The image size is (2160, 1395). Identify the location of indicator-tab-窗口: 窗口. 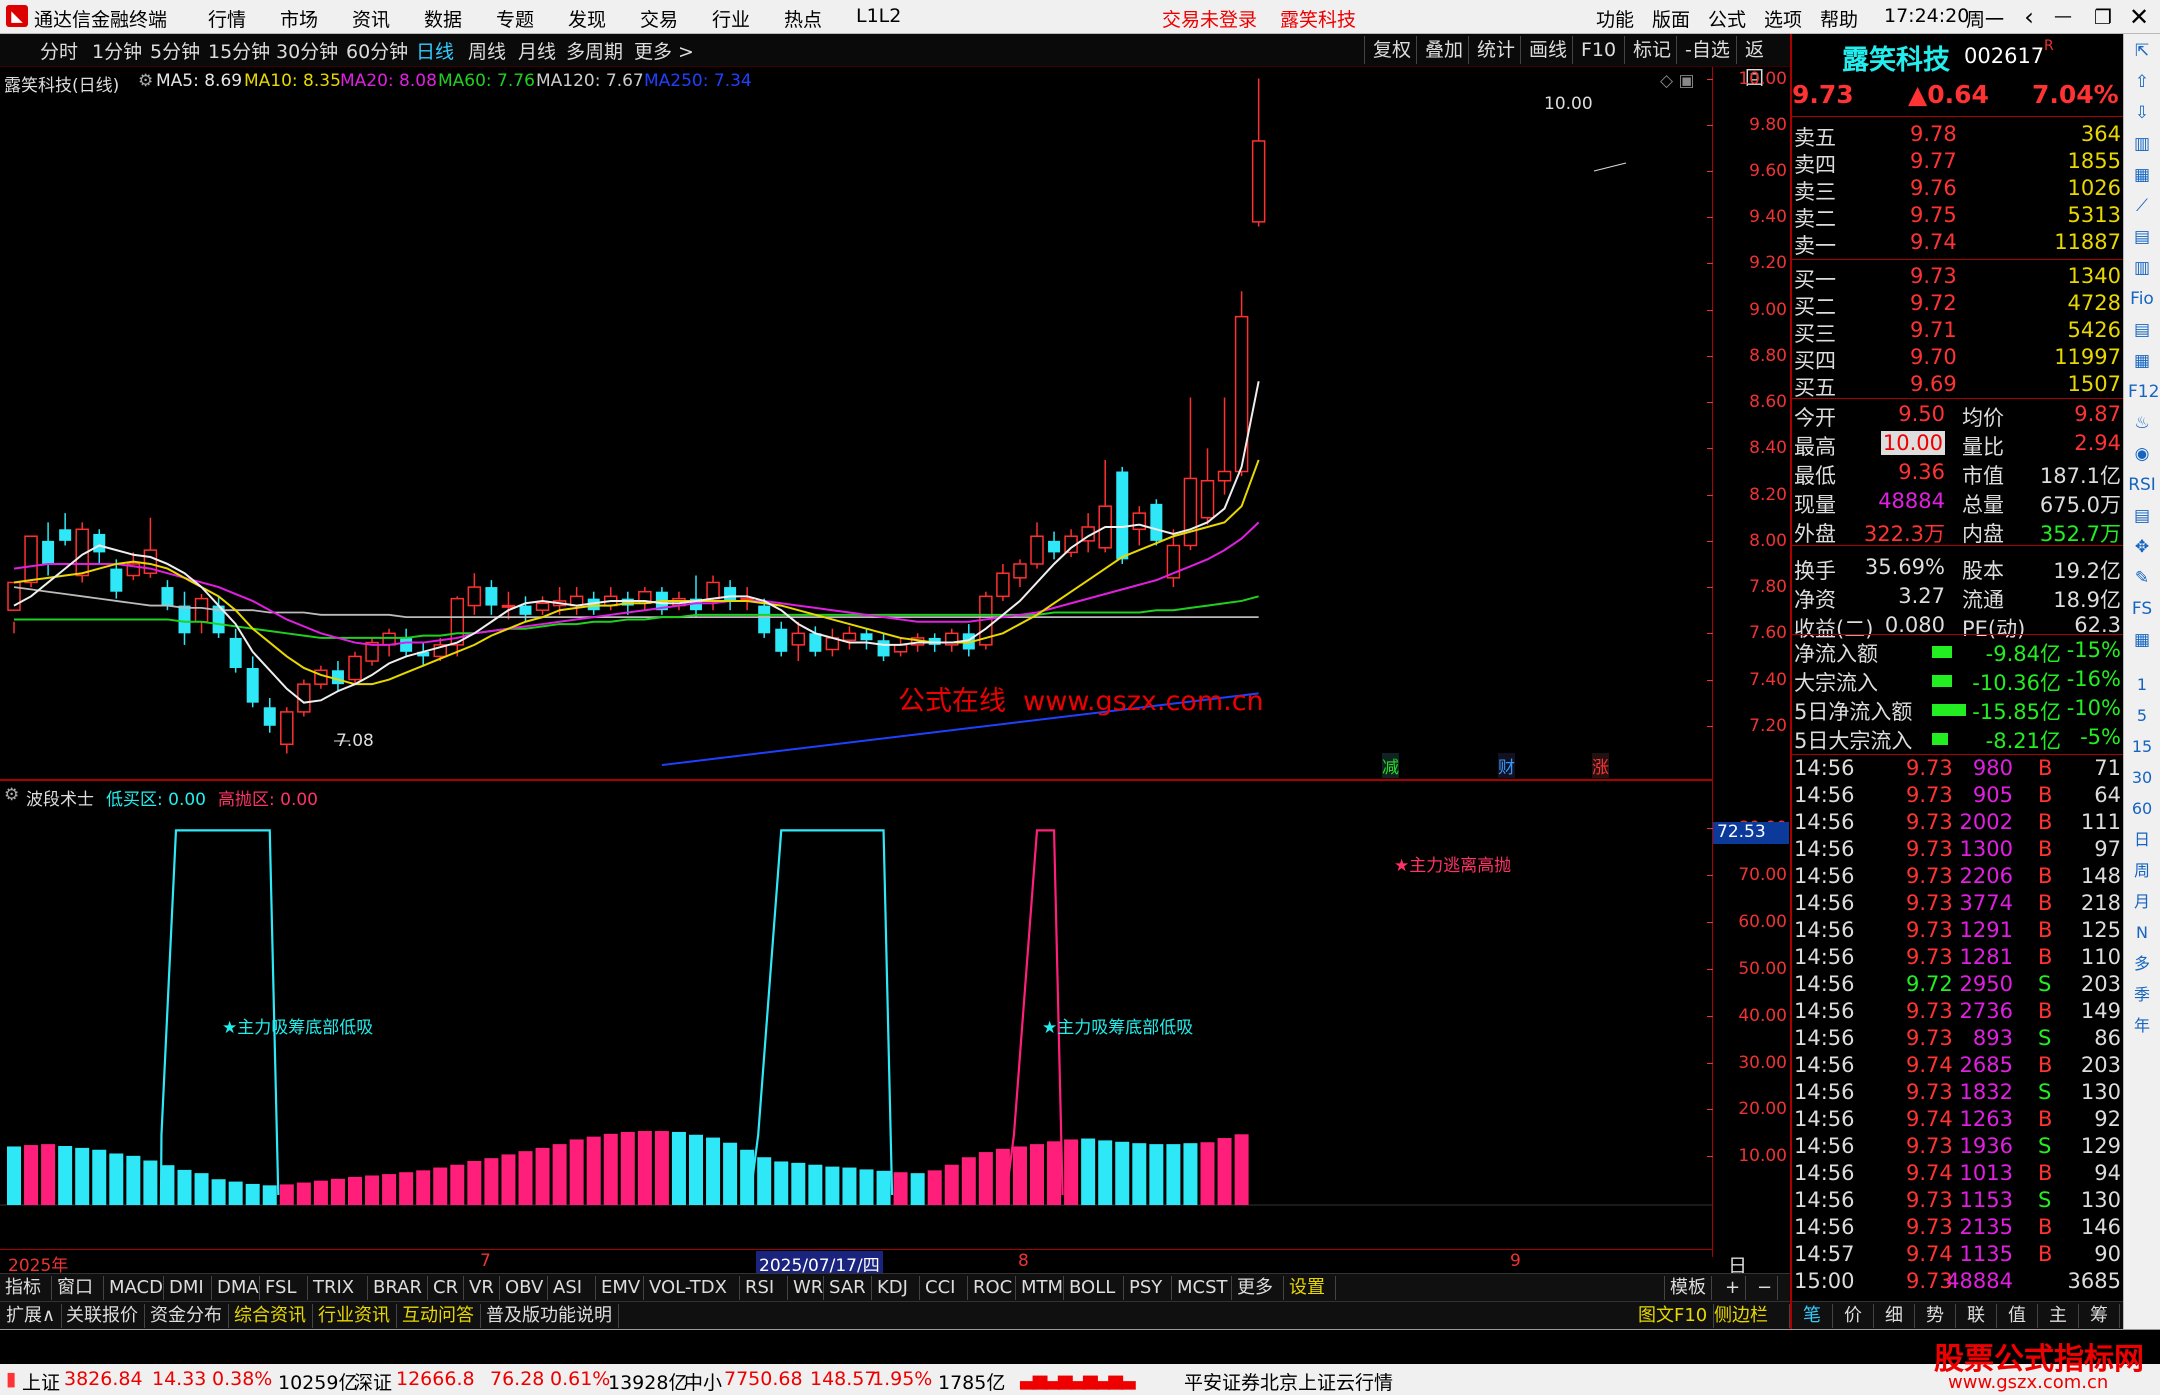
(78, 1288).